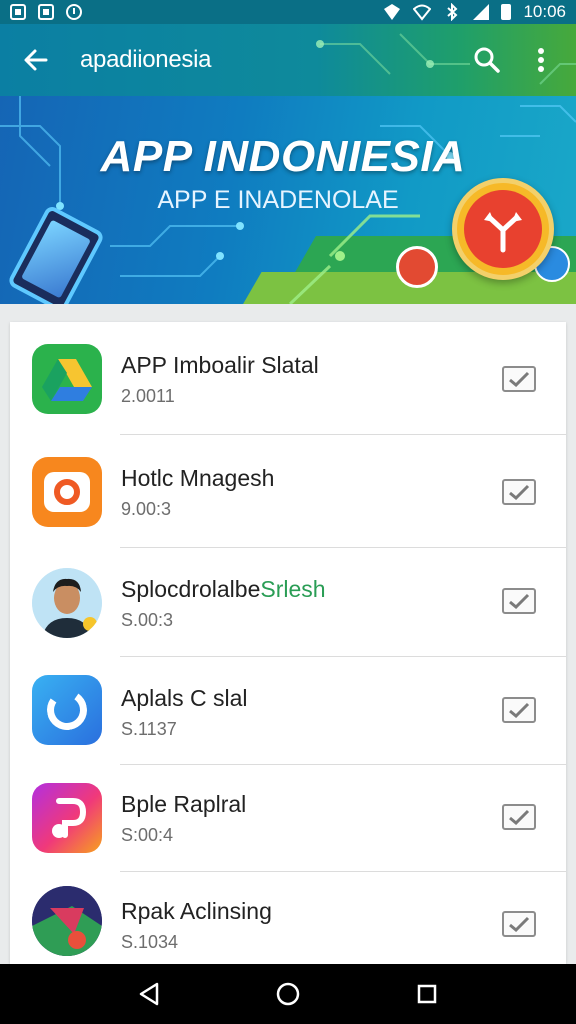 The width and height of the screenshot is (576, 1024). What do you see at coordinates (288, 12) in the screenshot?
I see `status-bar: 10:06` at bounding box center [288, 12].